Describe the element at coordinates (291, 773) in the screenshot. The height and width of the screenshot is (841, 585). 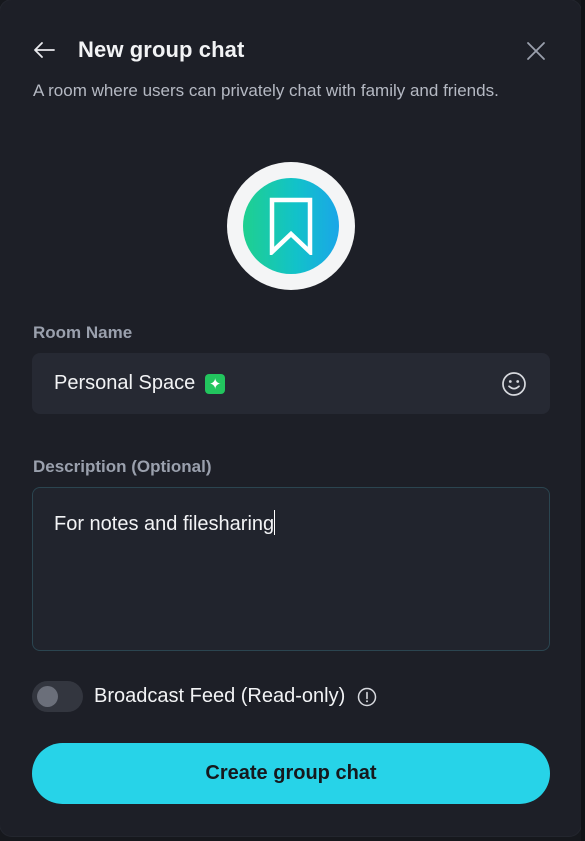
I see `create-group-chat-button: Create group chat` at that location.